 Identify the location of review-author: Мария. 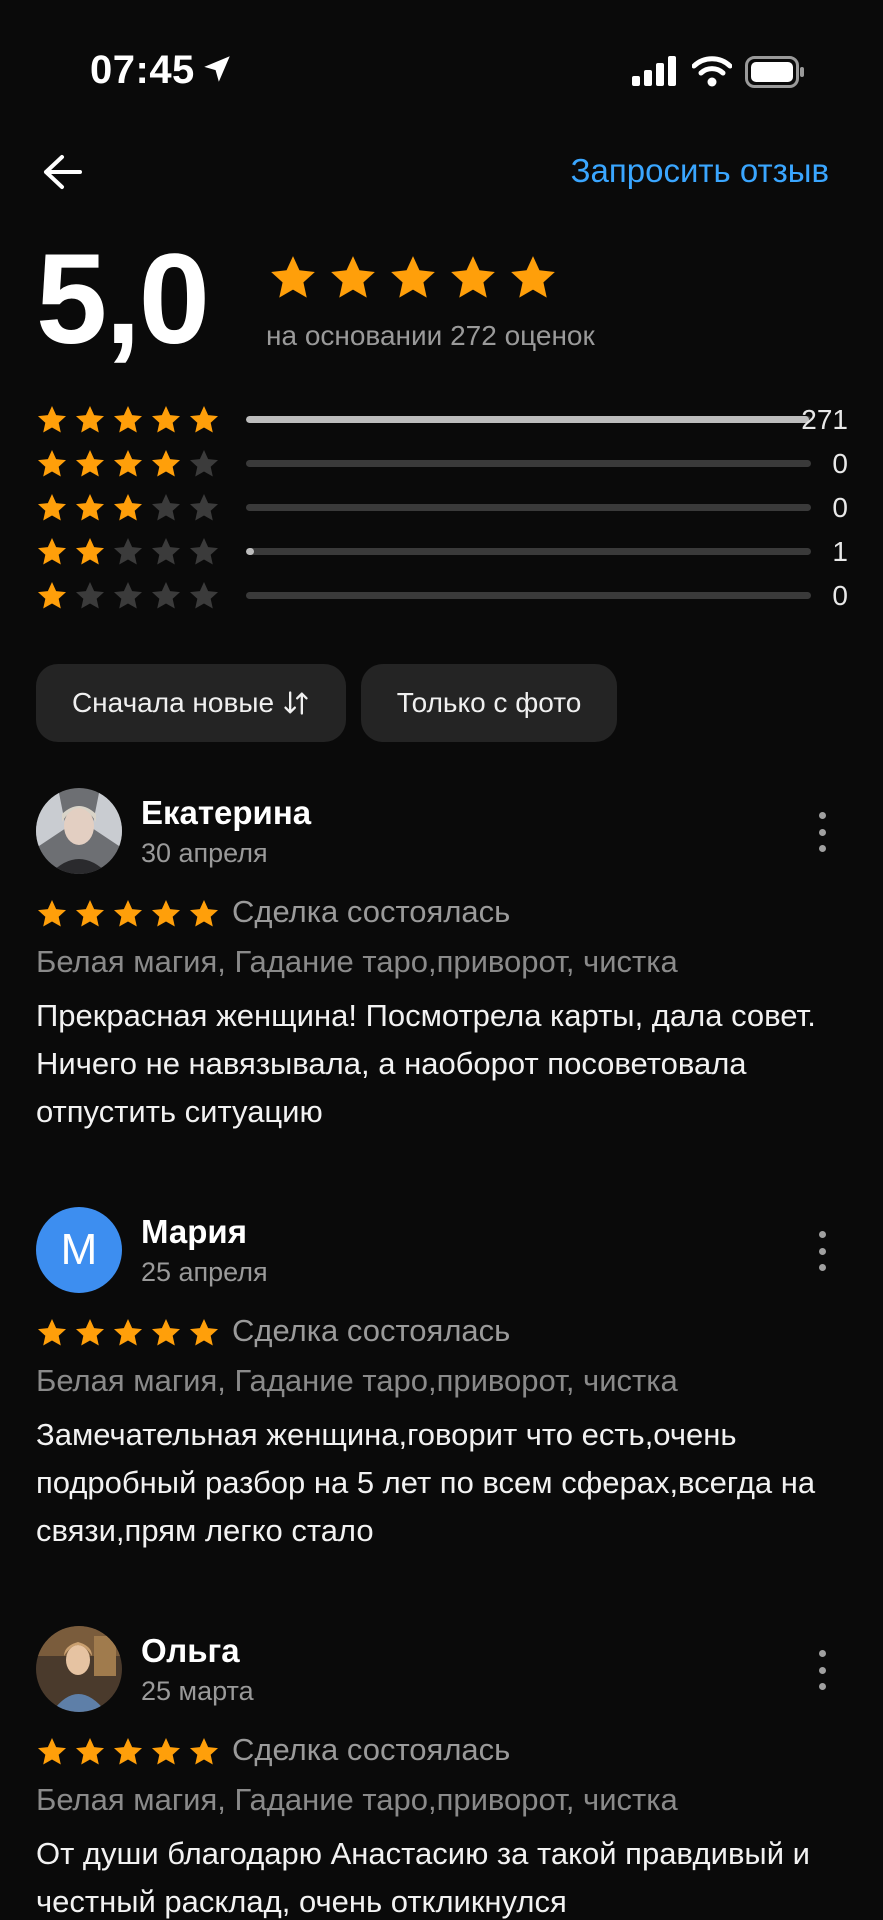
(194, 1231).